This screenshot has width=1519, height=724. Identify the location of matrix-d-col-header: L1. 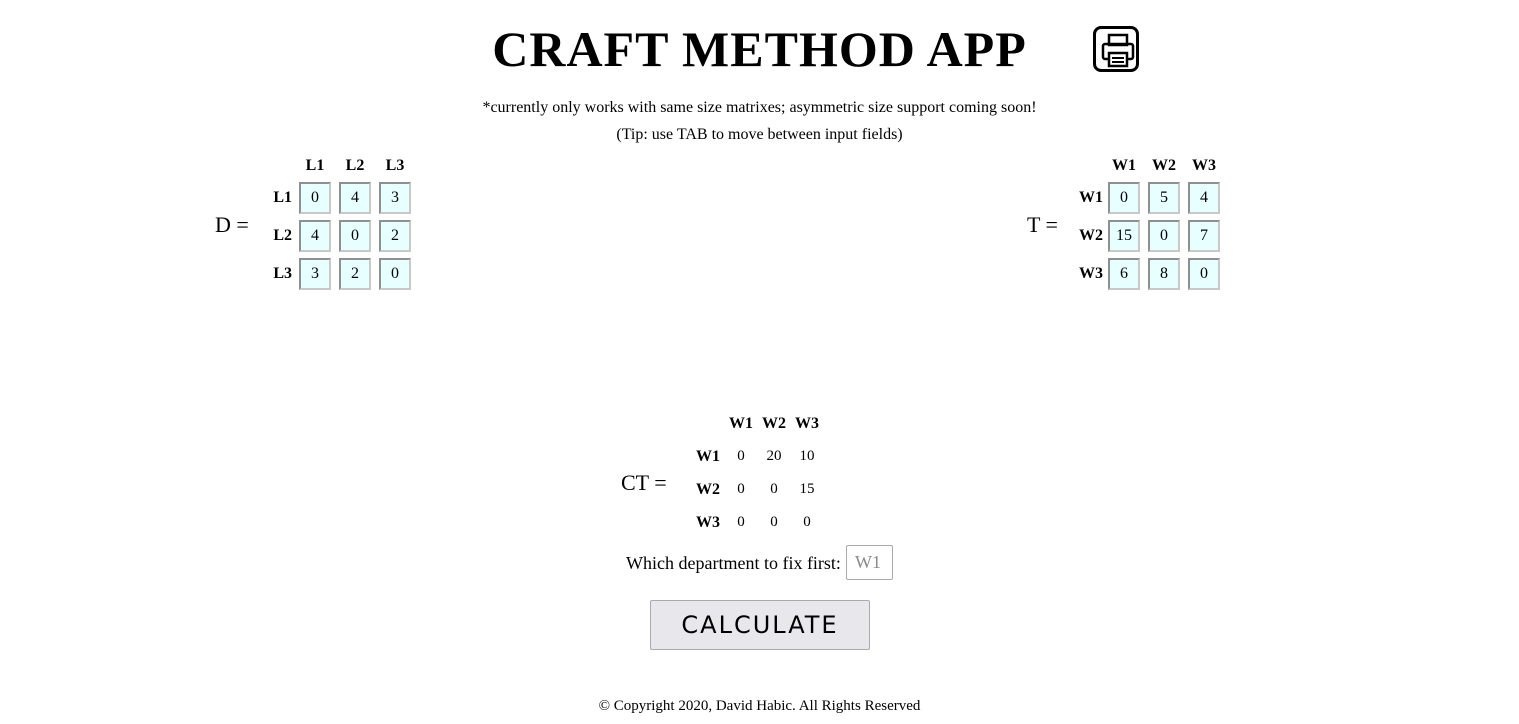
(315, 165).